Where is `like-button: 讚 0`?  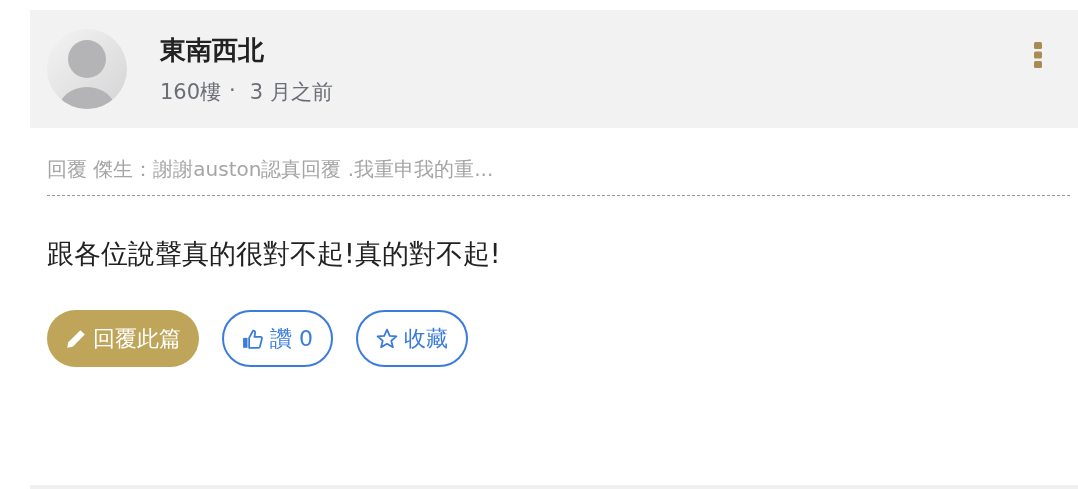 like-button: 讚 0 is located at coordinates (277, 338).